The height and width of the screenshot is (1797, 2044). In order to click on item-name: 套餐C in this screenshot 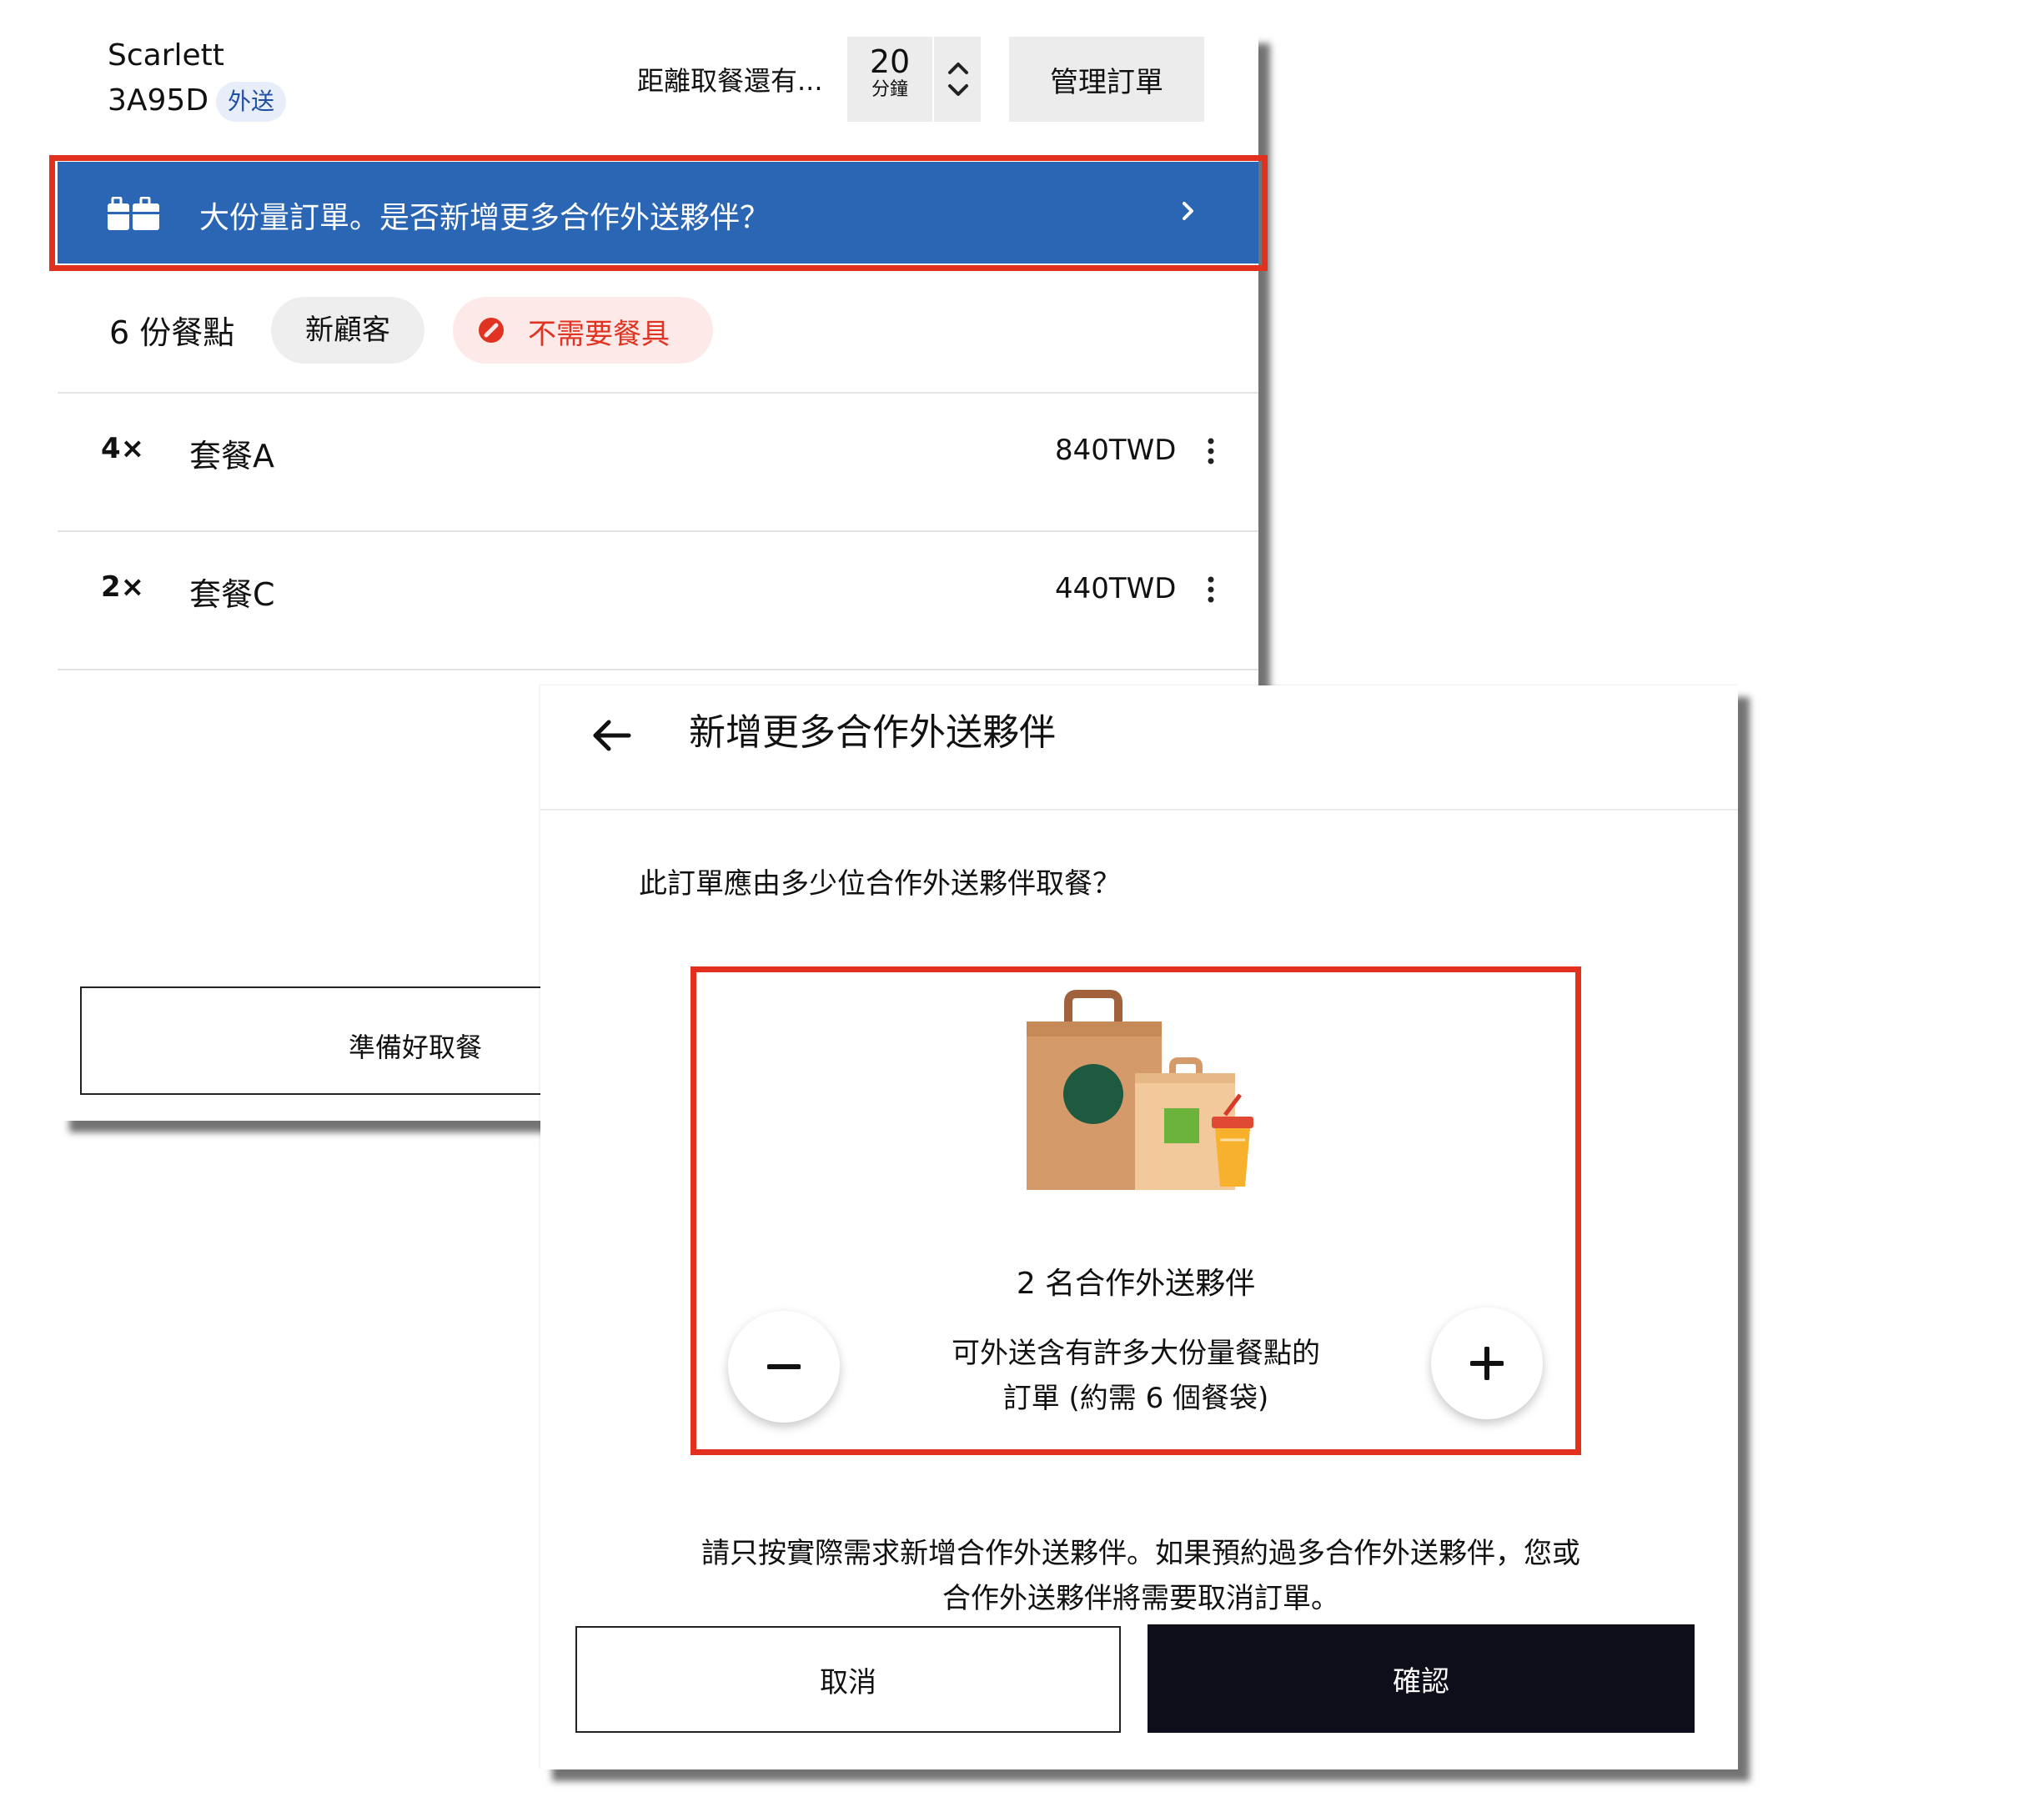, I will do `click(232, 594)`.